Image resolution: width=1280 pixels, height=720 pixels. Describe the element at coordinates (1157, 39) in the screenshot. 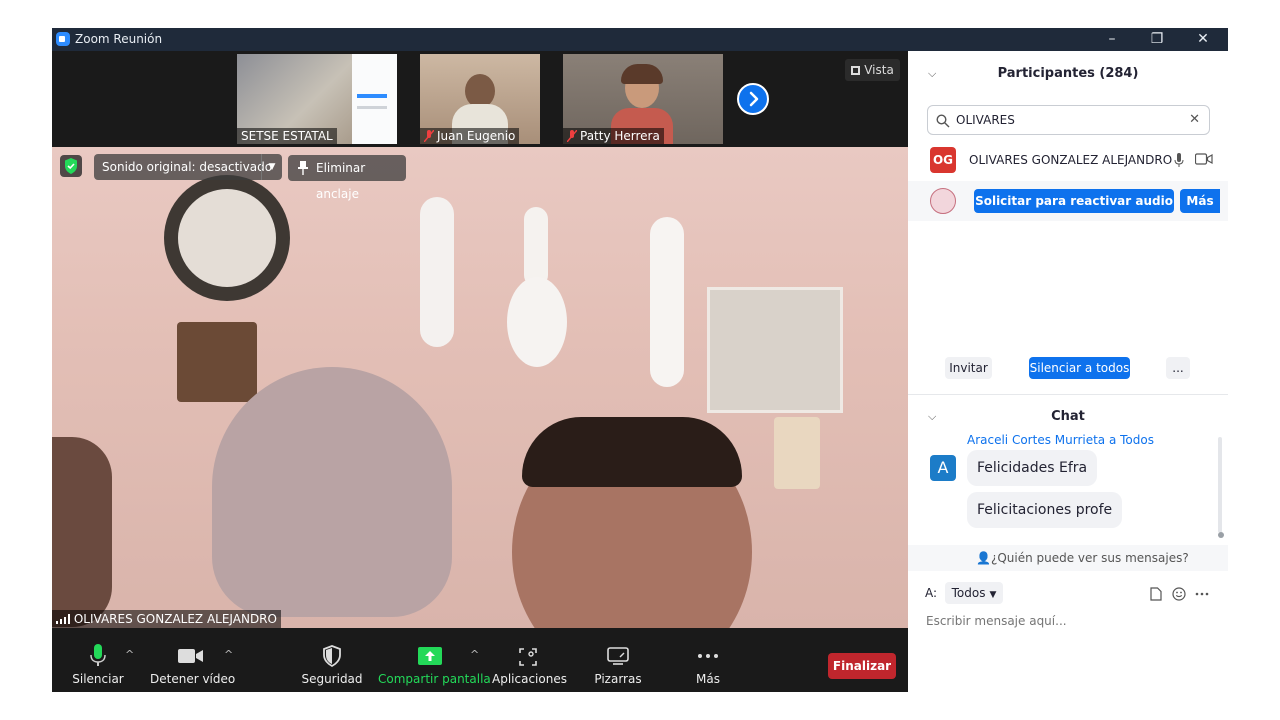

I see `restore-button: ❐` at that location.